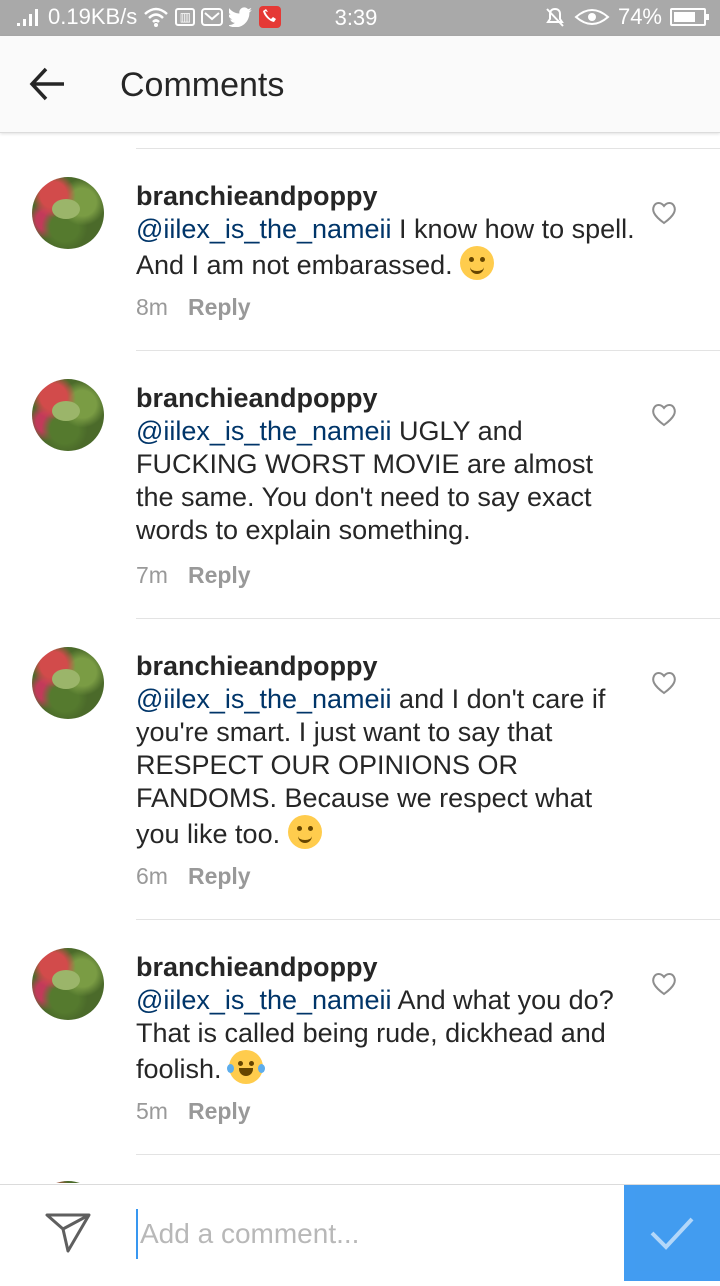 Image resolution: width=720 pixels, height=1286 pixels. Describe the element at coordinates (477, 263) in the screenshot. I see `smiling-face-icon` at that location.